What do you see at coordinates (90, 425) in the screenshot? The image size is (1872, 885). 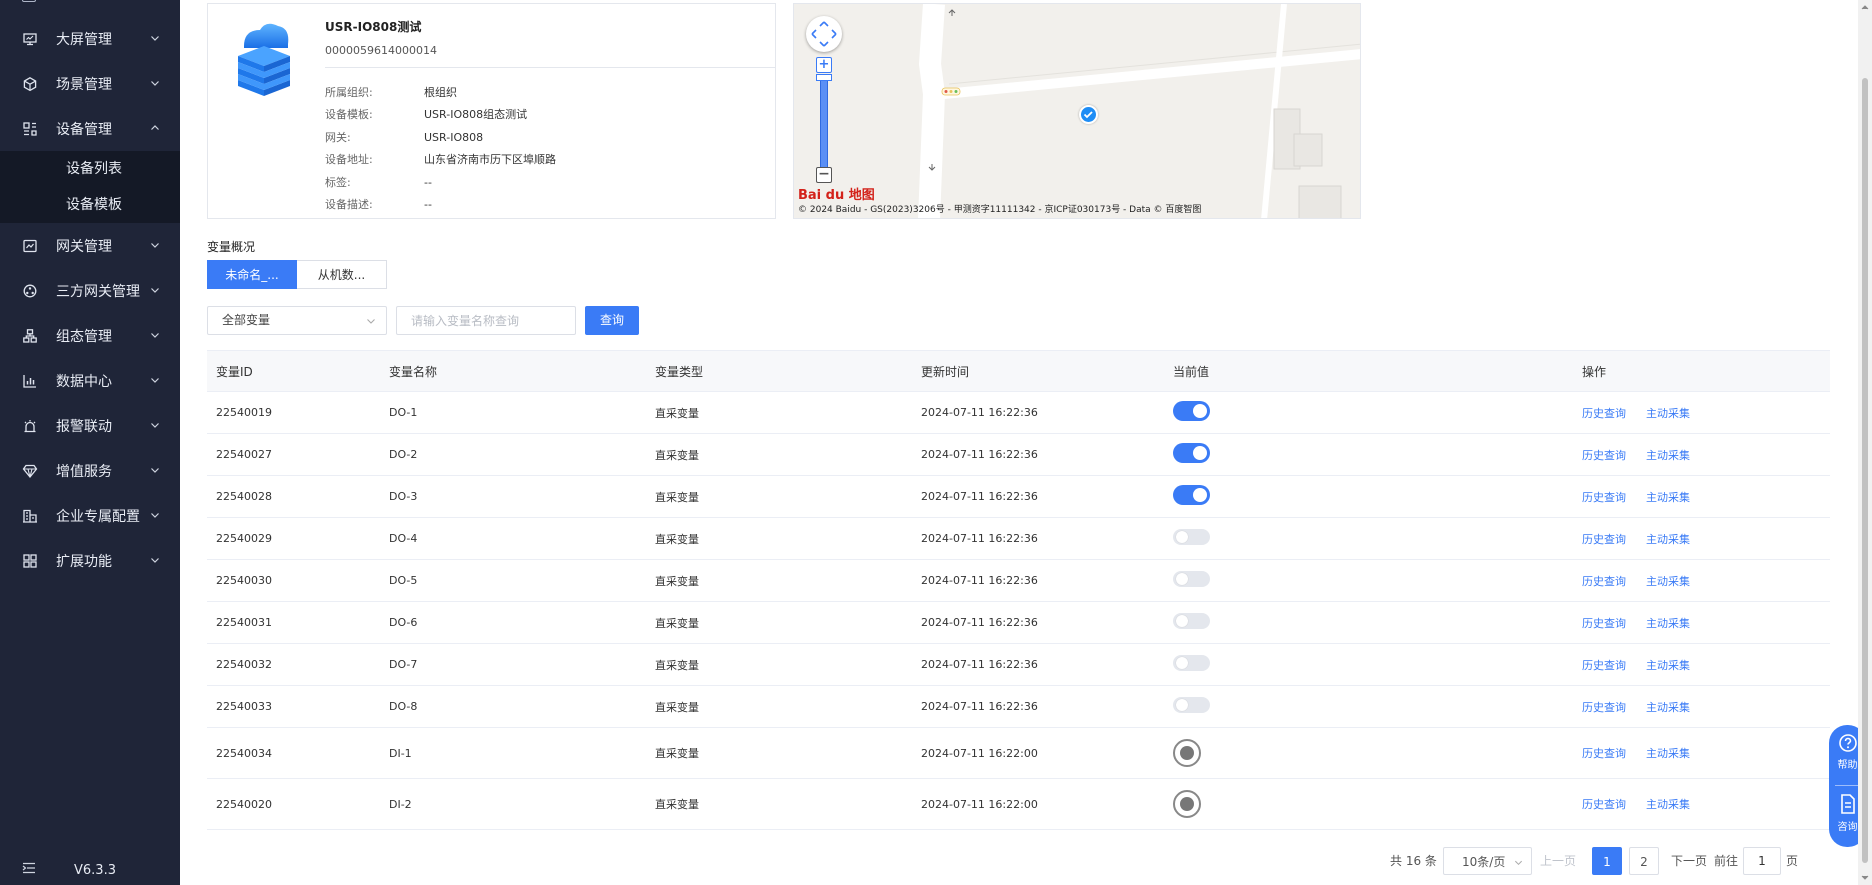 I see `sidebar-item-alarm: 报警联动` at bounding box center [90, 425].